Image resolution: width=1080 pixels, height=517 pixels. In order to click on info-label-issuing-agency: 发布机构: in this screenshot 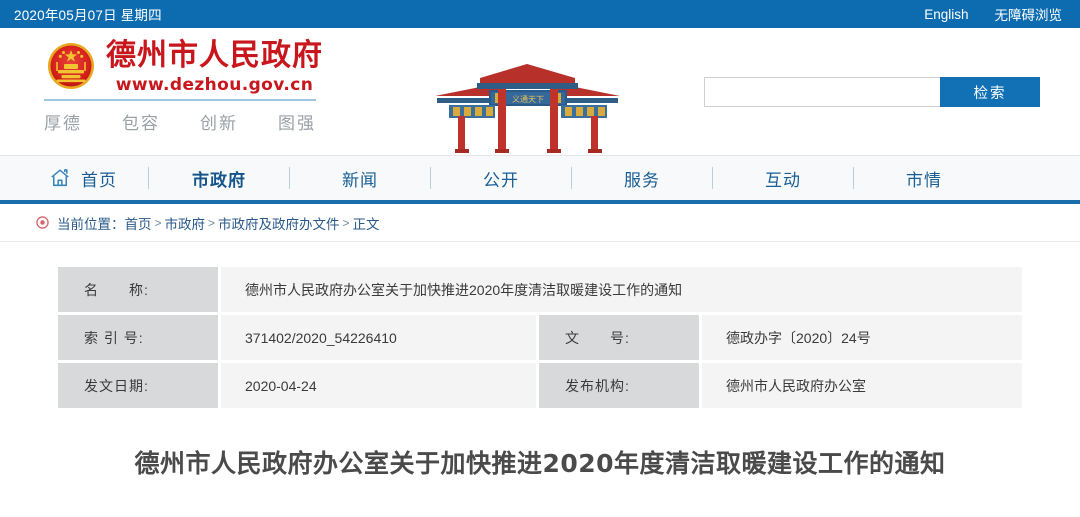, I will do `click(619, 385)`.